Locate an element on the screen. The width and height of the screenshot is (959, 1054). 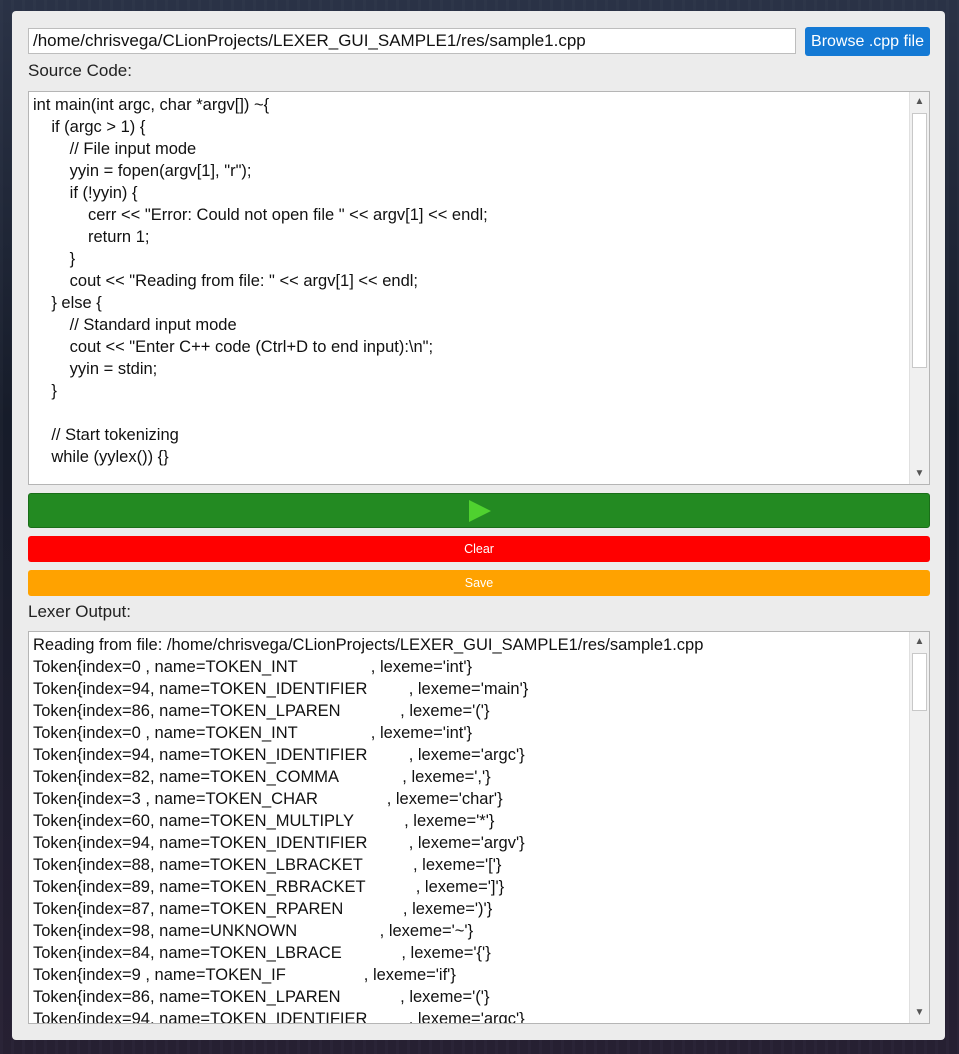
play-icon is located at coordinates (480, 511).